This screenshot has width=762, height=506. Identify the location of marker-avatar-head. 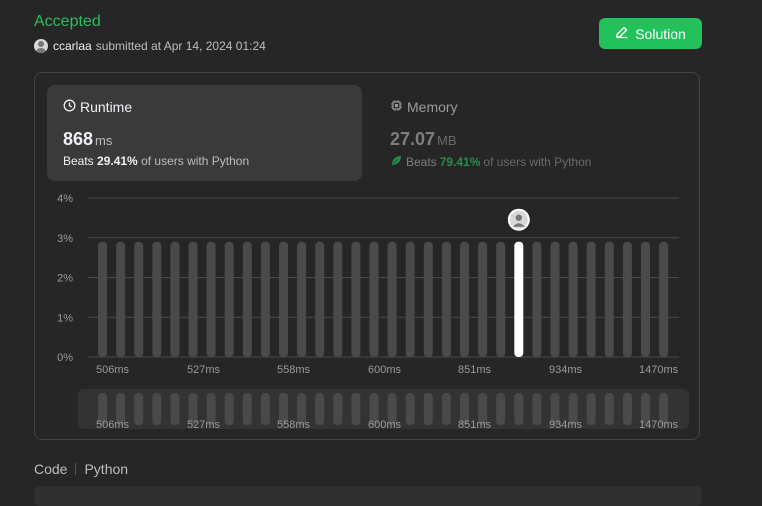
(518, 217).